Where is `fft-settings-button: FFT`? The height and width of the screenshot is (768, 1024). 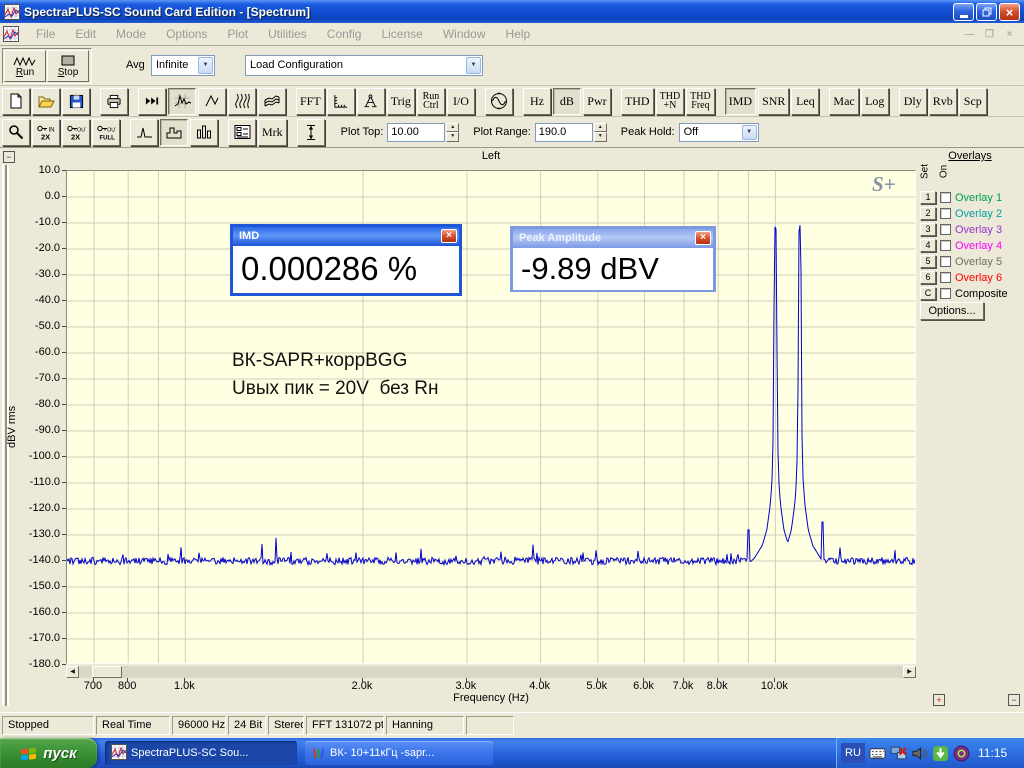
fft-settings-button: FFT is located at coordinates (310, 101).